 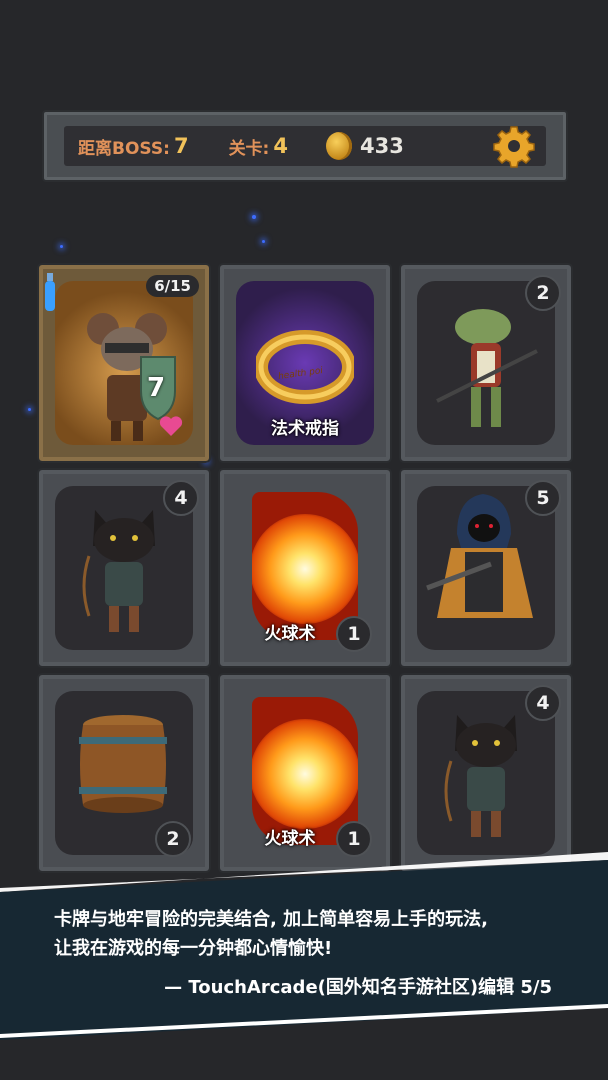 What do you see at coordinates (50, 292) in the screenshot?
I see `potion-icon` at bounding box center [50, 292].